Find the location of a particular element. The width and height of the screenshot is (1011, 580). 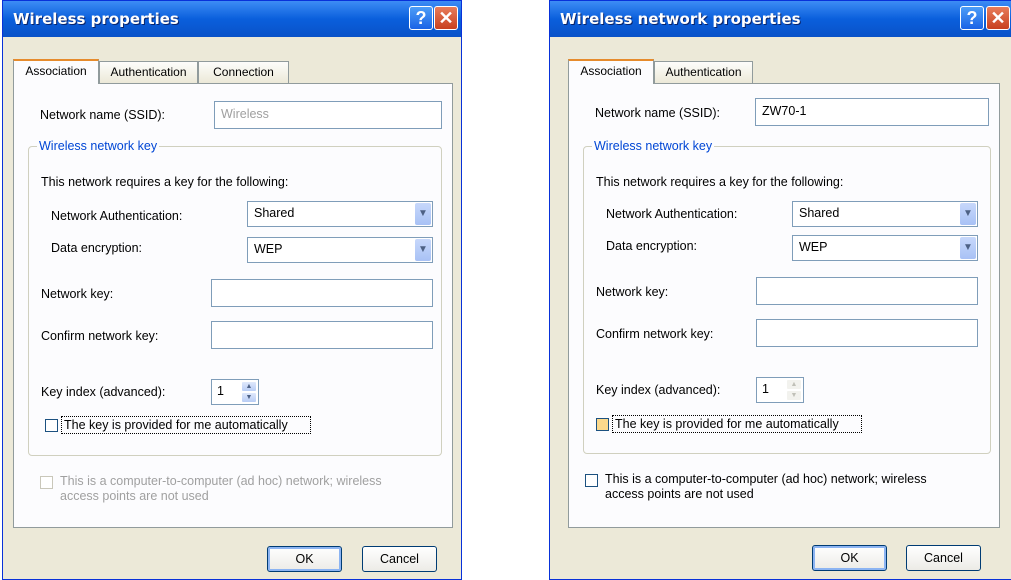

title-bar: Wireless network properties ? ✕ is located at coordinates (780, 19).